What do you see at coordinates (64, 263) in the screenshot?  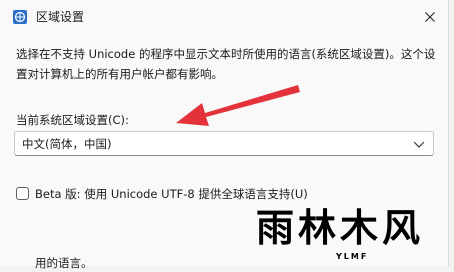 I see `cut-off-text: 用的语言。` at bounding box center [64, 263].